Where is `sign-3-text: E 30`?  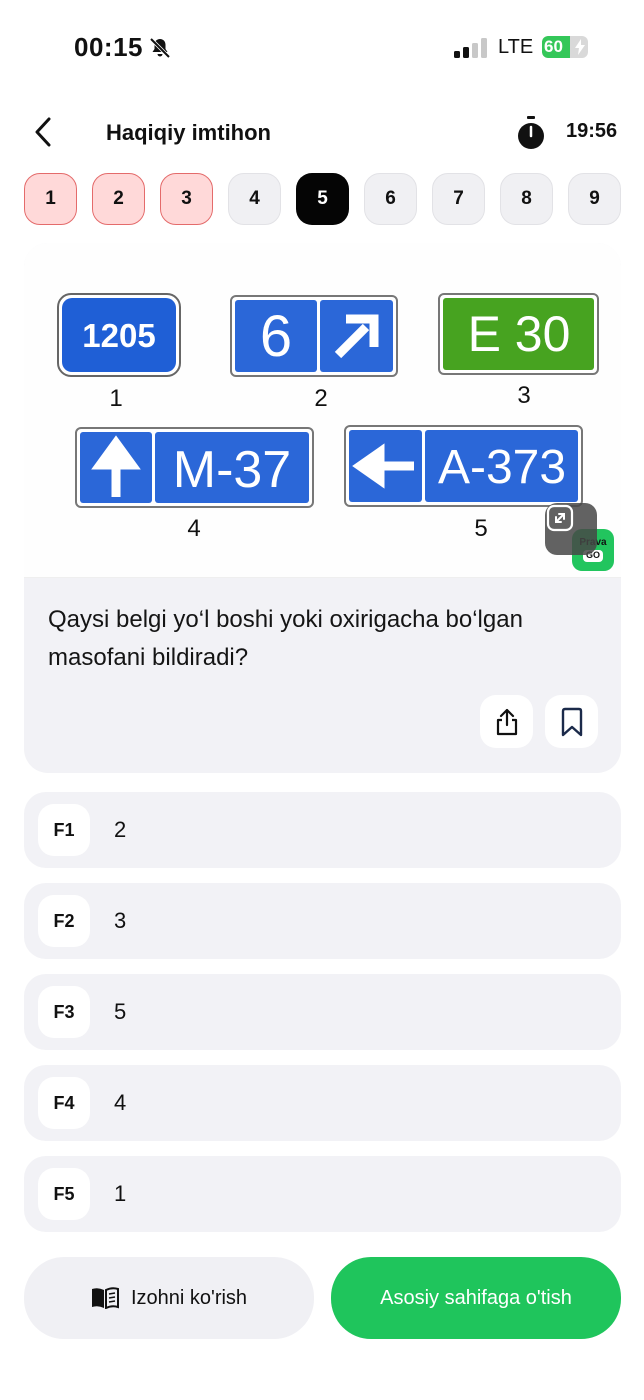 sign-3-text: E 30 is located at coordinates (519, 334).